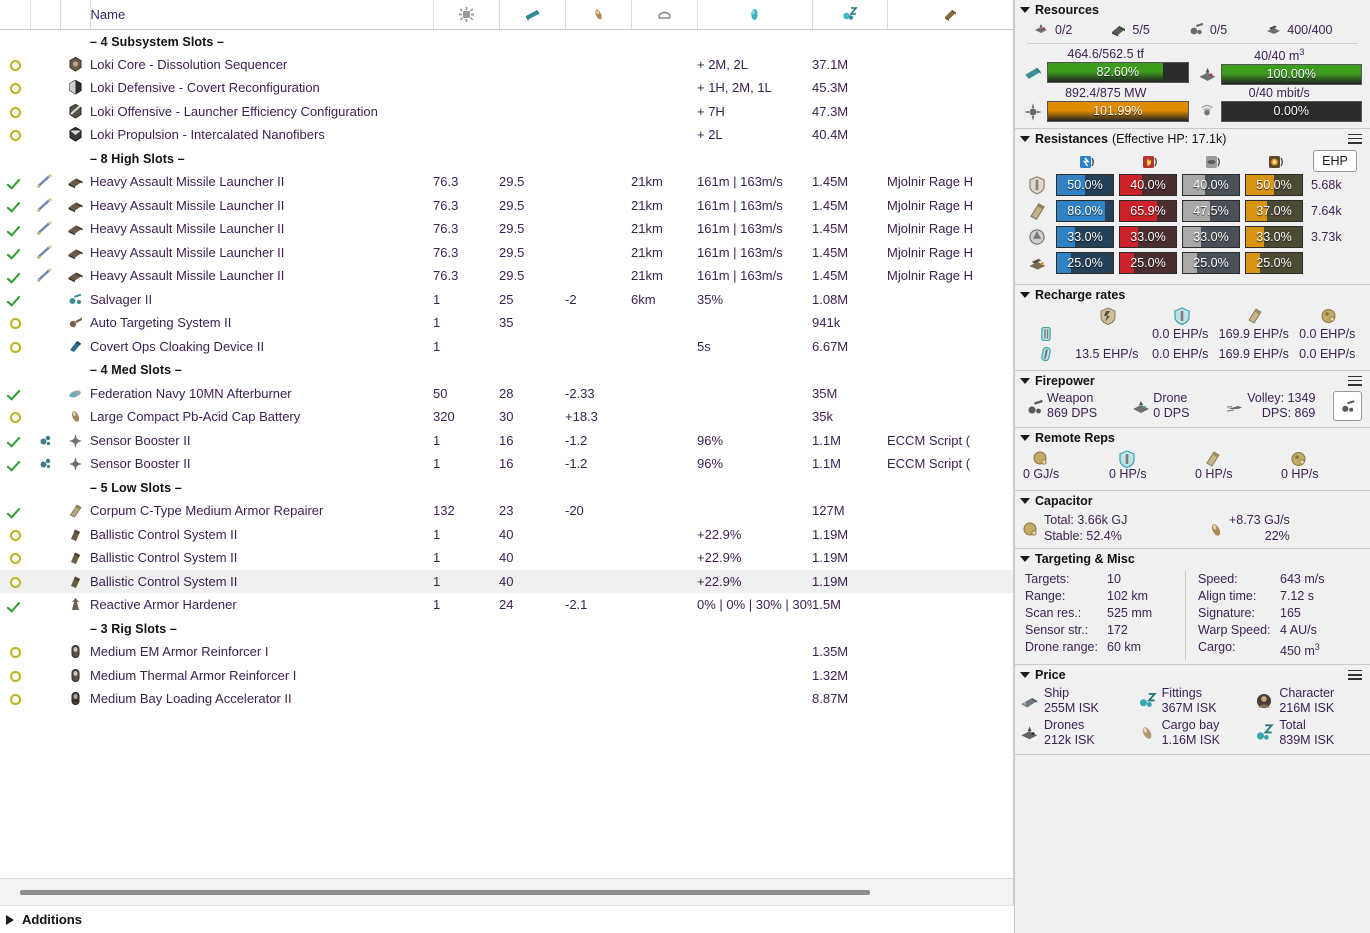  Describe the element at coordinates (261, 65) in the screenshot. I see `module-name-cell: Loki Core - Dissolution Sequencer` at that location.